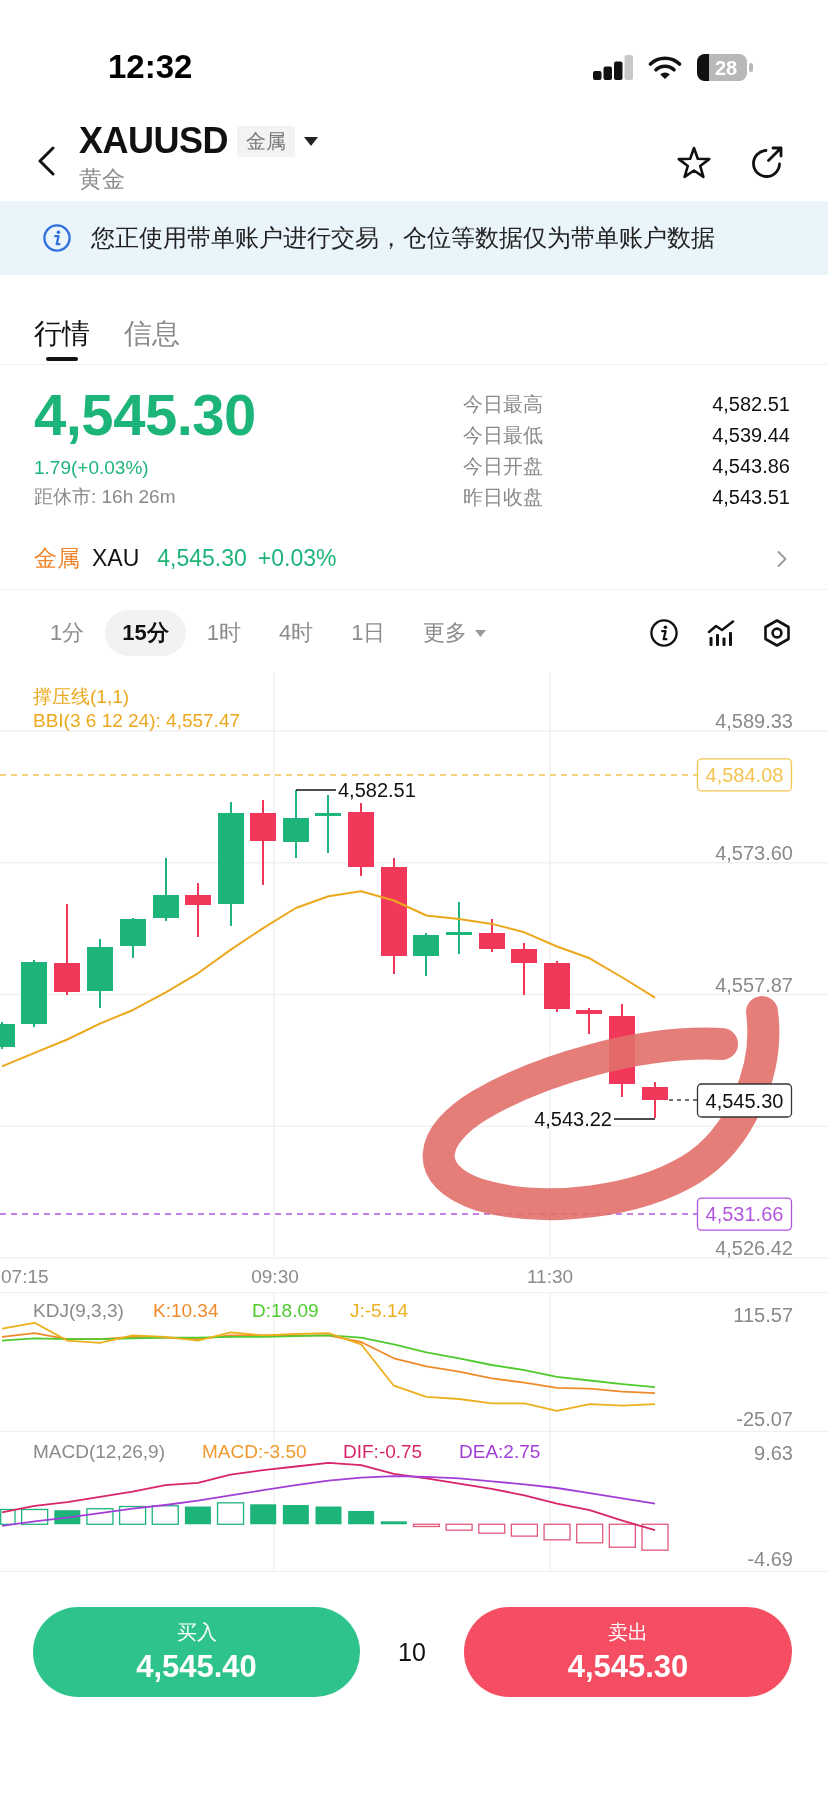 The height and width of the screenshot is (1801, 828). What do you see at coordinates (754, 984) in the screenshot?
I see `price-axis-label: 4,557.87` at bounding box center [754, 984].